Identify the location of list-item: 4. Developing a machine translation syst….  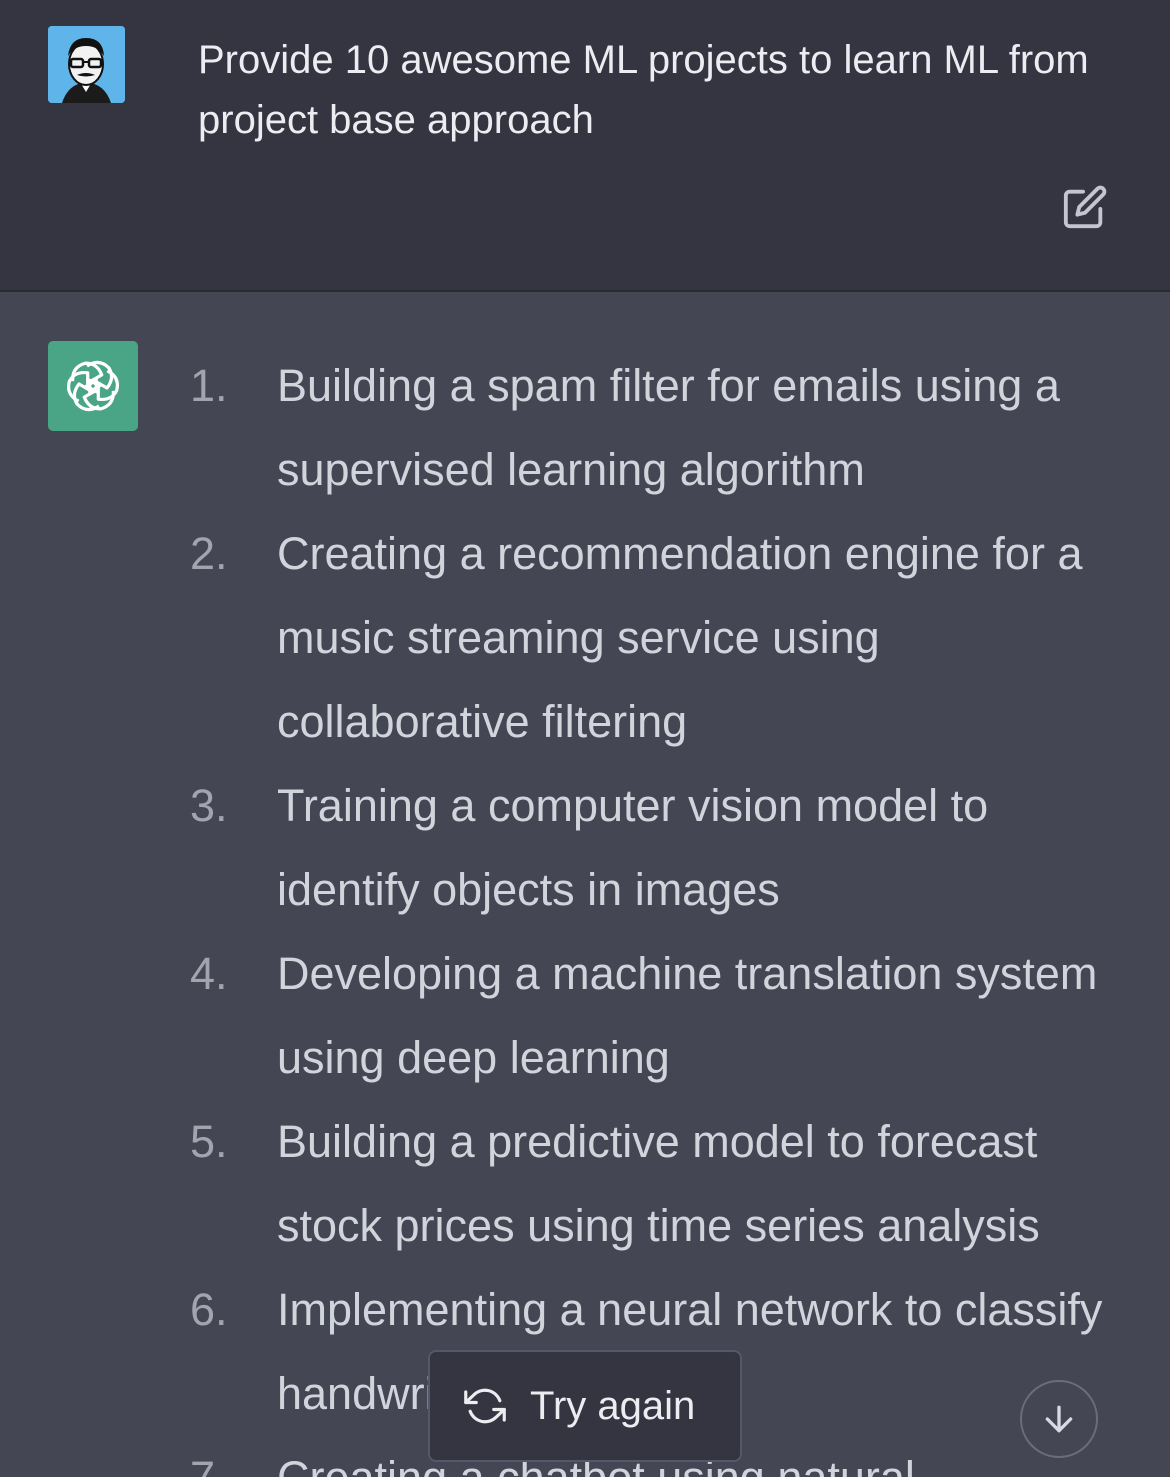
(585, 1016).